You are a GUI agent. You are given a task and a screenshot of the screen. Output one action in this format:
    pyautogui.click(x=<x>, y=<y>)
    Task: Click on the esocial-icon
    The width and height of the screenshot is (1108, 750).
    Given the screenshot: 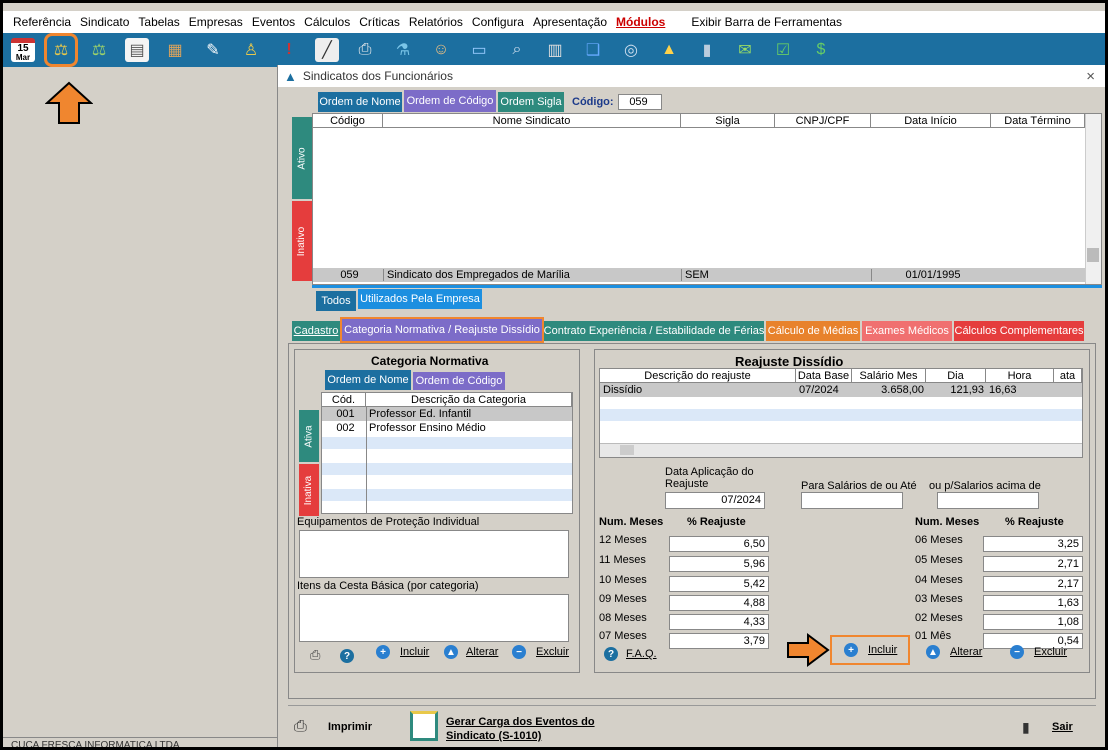 What is the action you would take?
    pyautogui.click(x=424, y=726)
    